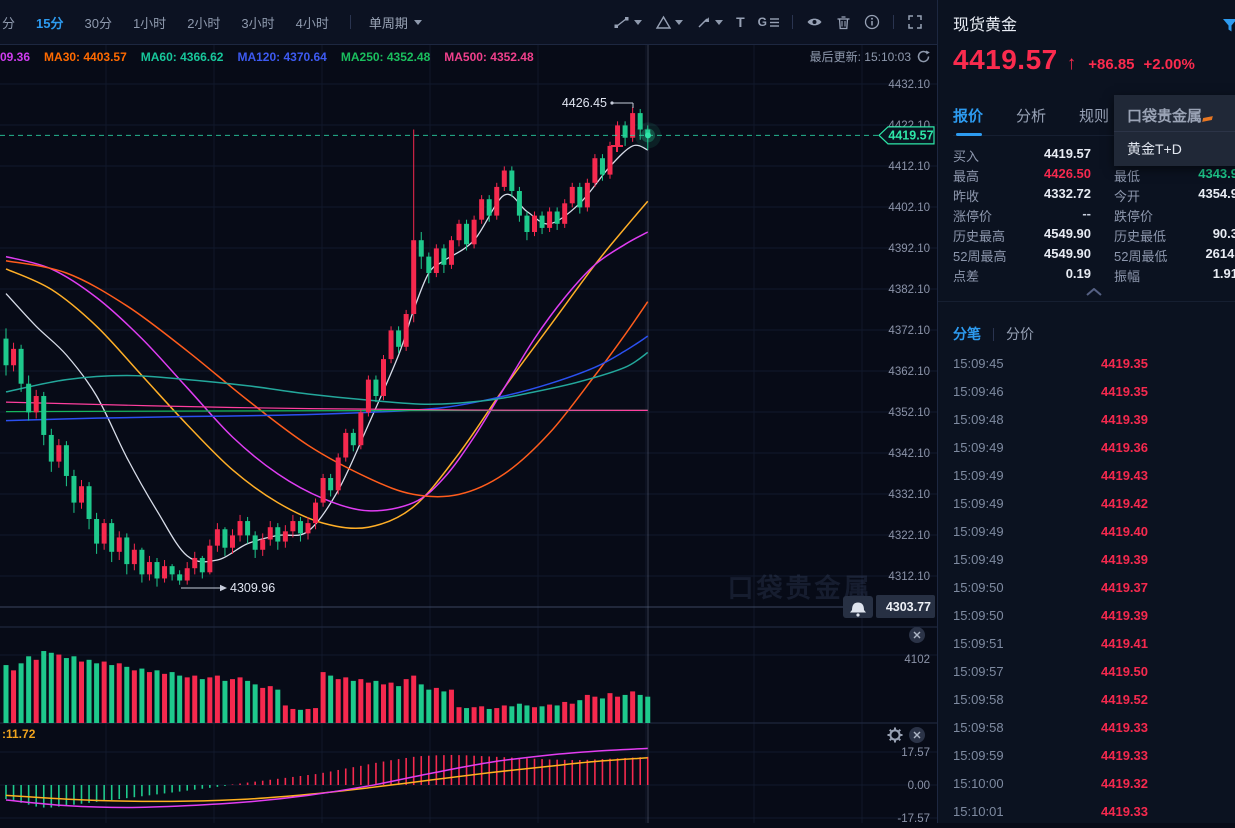 Image resolution: width=1235 pixels, height=828 pixels. I want to click on info-icon, so click(872, 22).